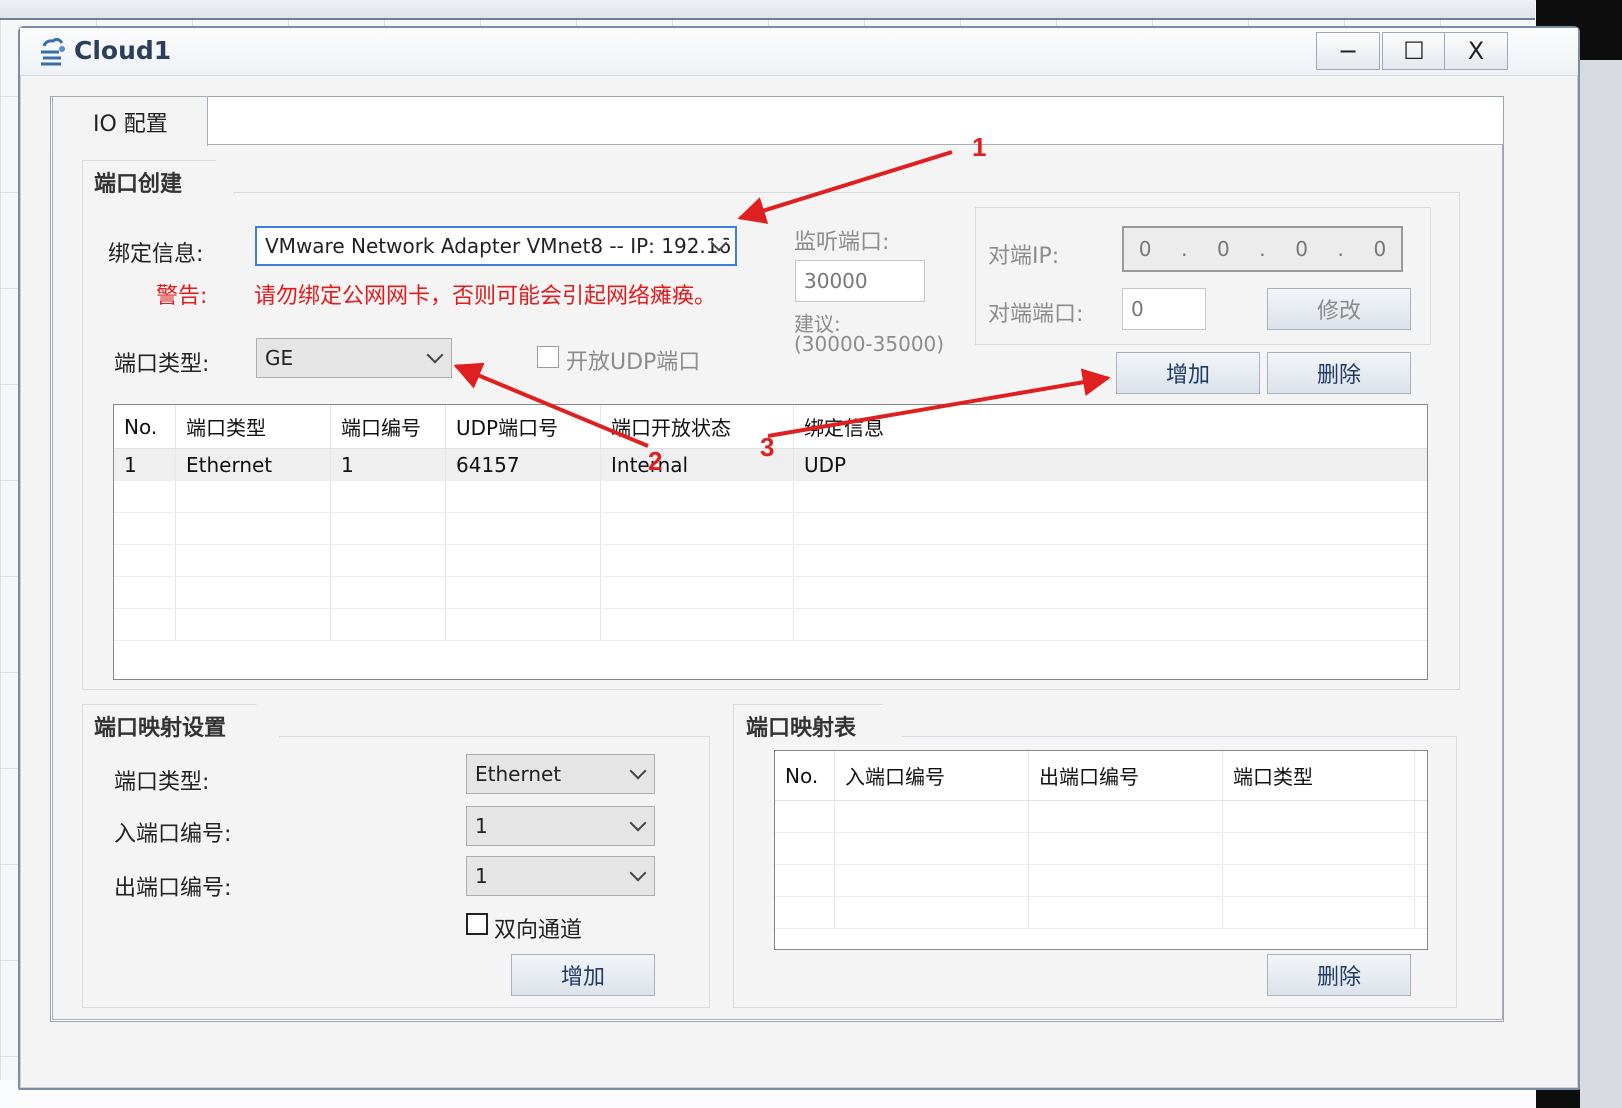 This screenshot has height=1108, width=1622. What do you see at coordinates (767, 447) in the screenshot?
I see `annotation-marker-3: 3` at bounding box center [767, 447].